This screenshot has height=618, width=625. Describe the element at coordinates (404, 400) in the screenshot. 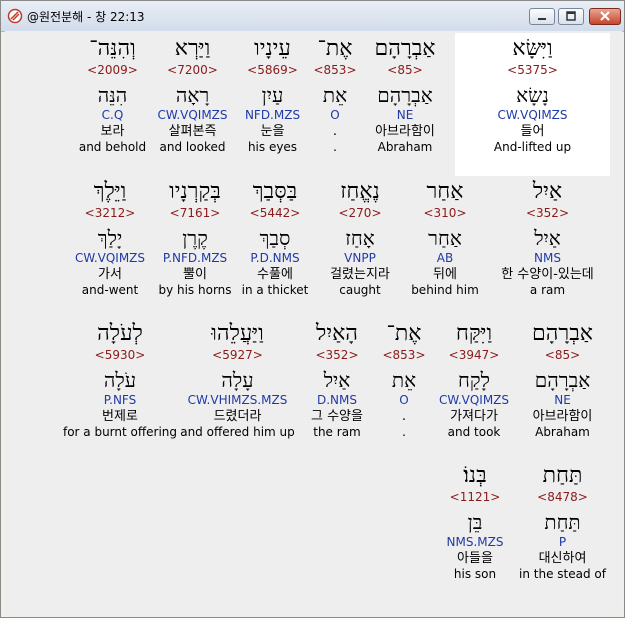

I see `parsing-code: O` at that location.